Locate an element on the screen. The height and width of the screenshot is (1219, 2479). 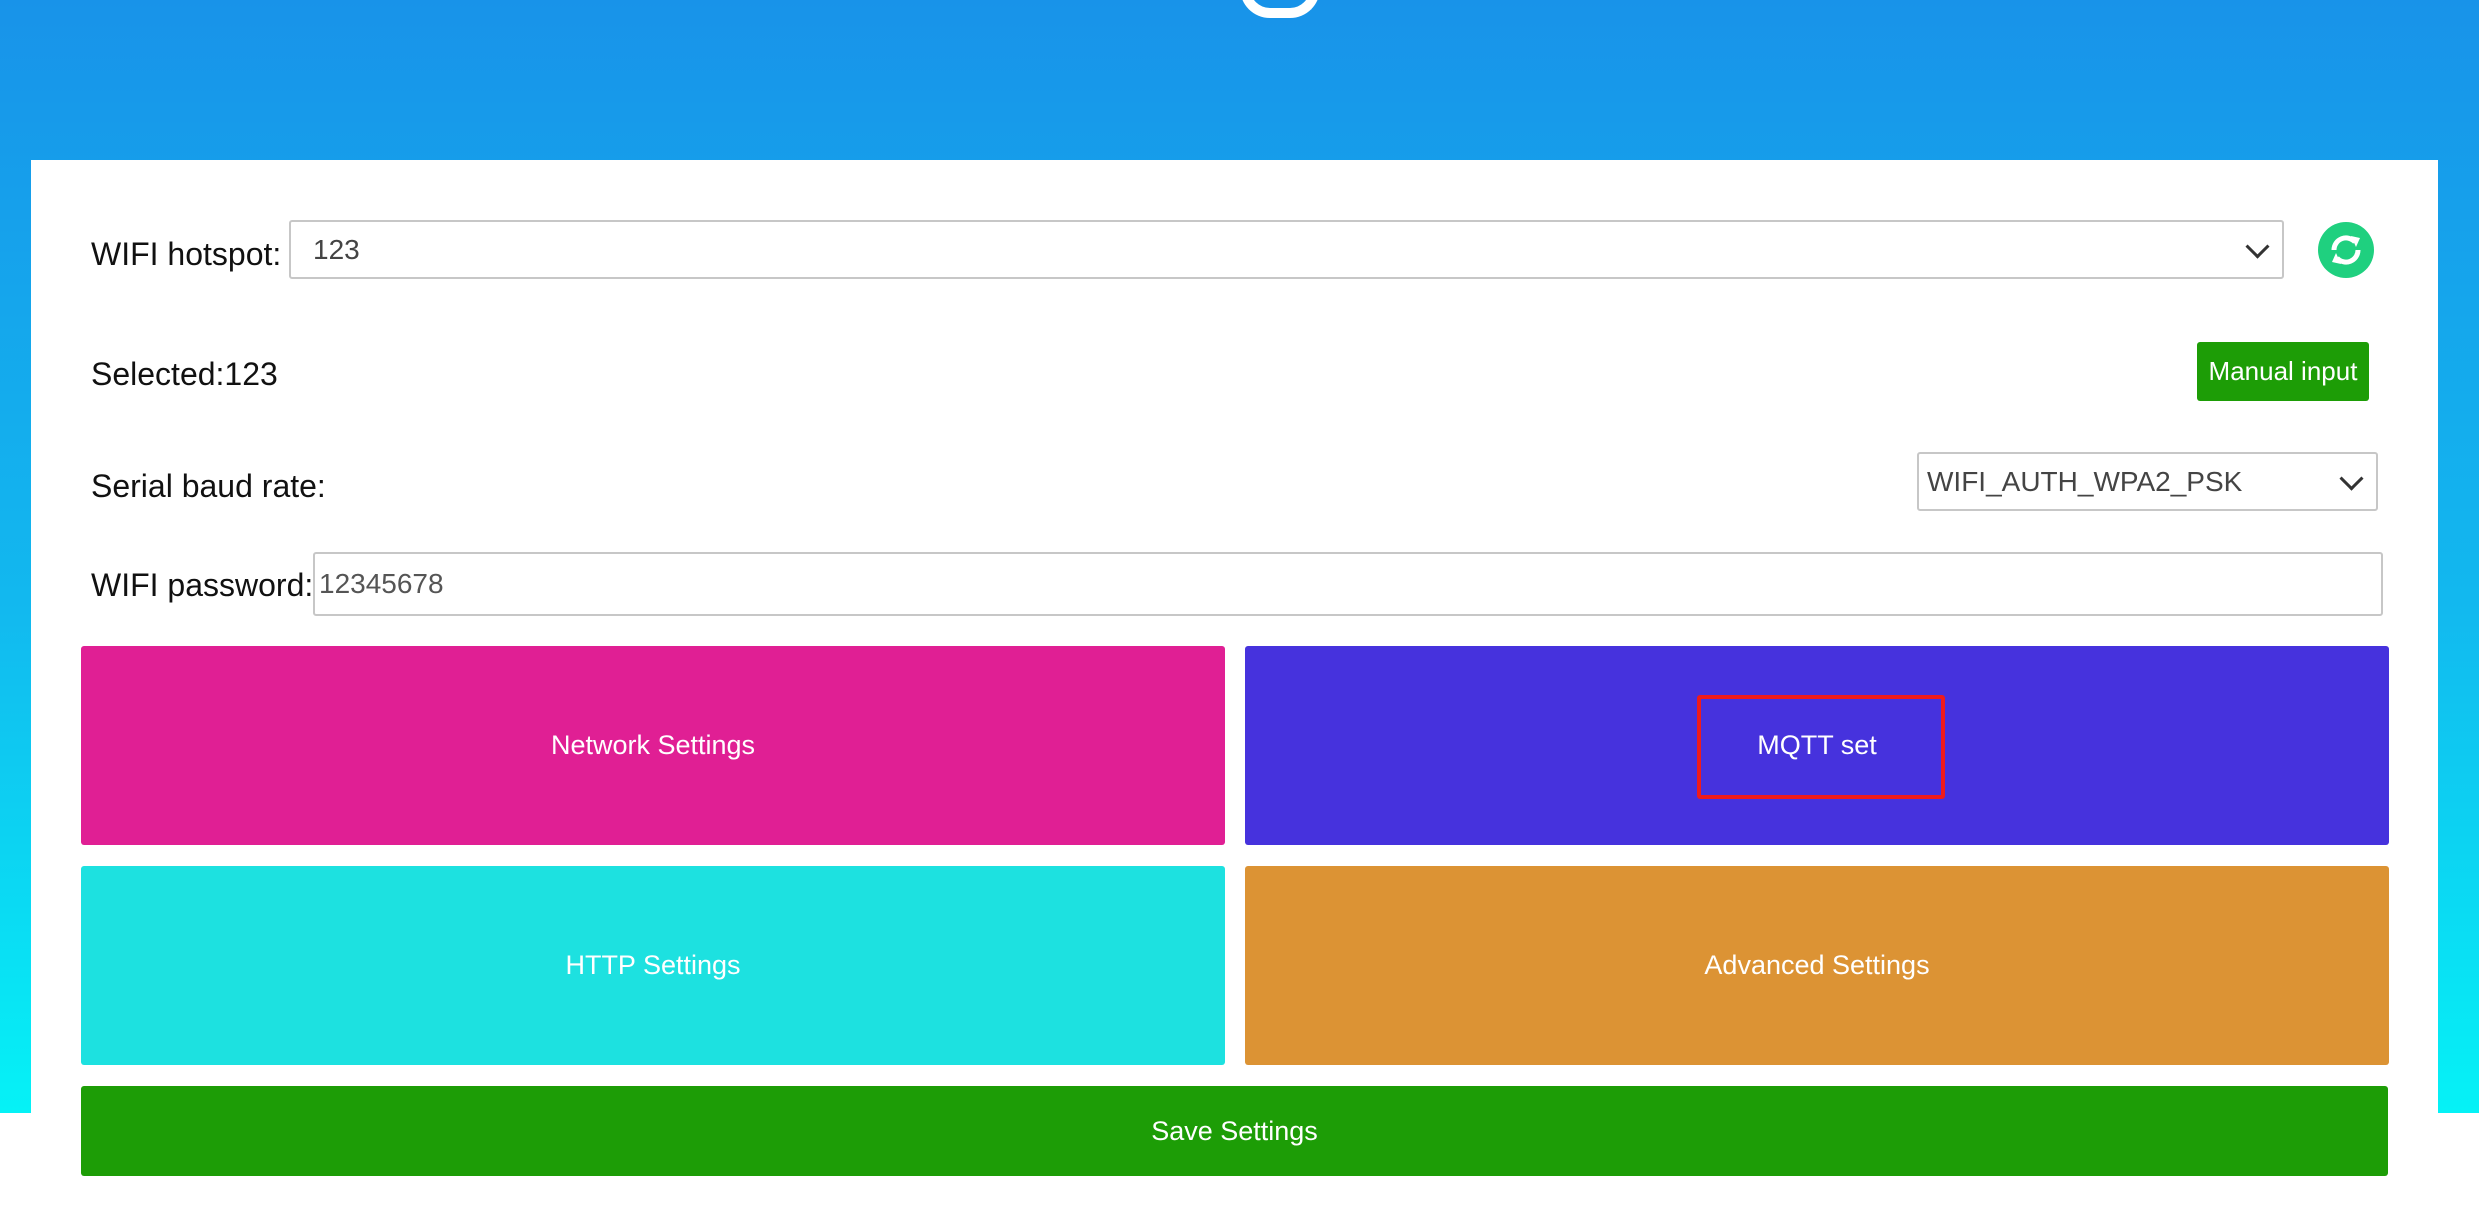
refresh-icon is located at coordinates (2346, 250).